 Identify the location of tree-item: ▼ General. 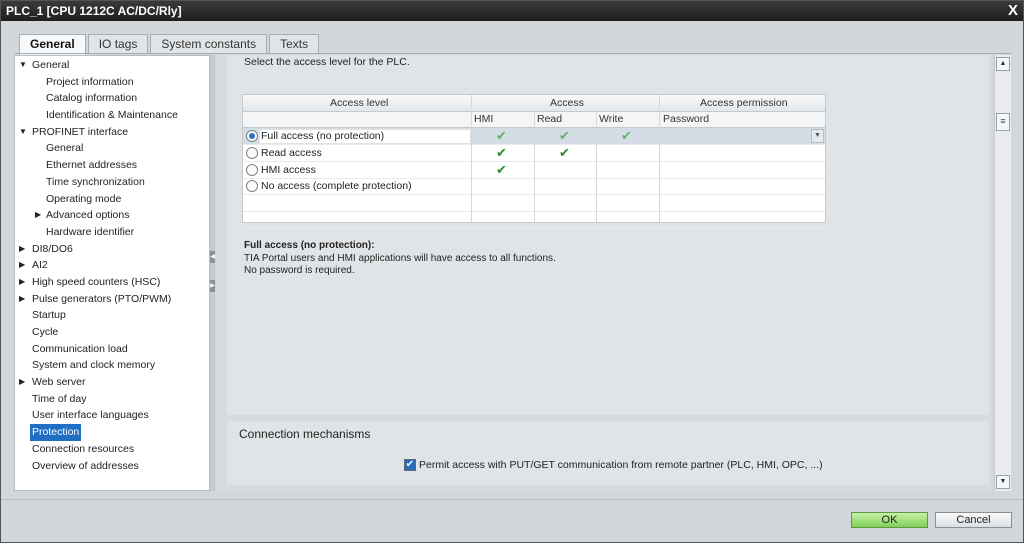
(112, 65).